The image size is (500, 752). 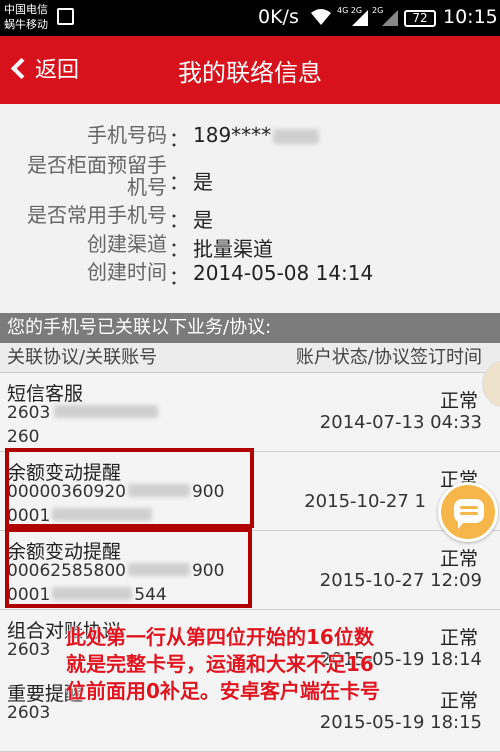 I want to click on annotation-line-2: 就是完整卡号，运通和大来不足16, so click(x=220, y=664).